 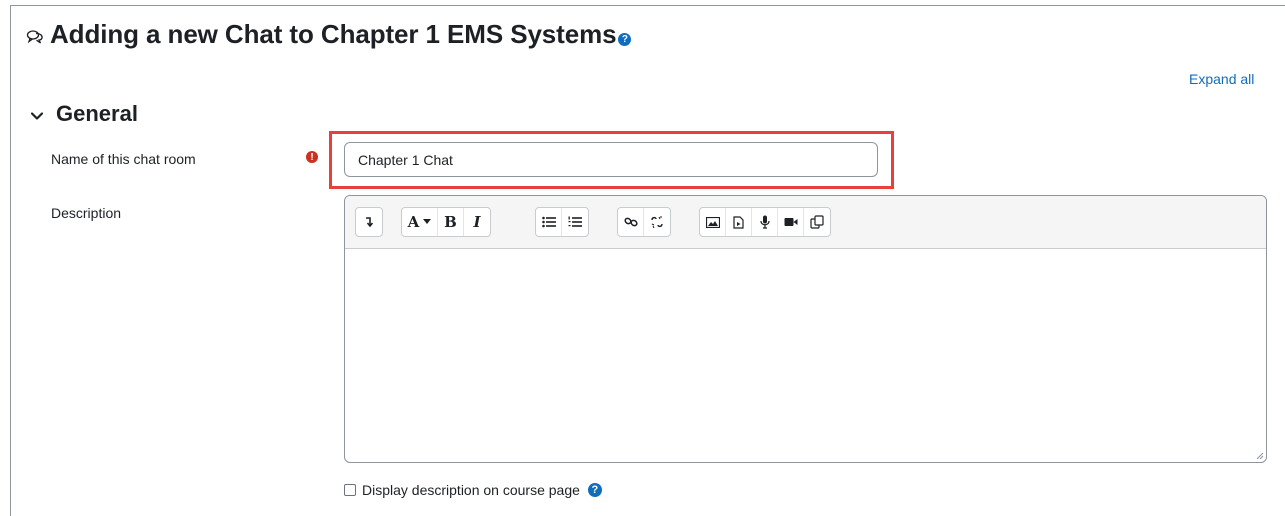 What do you see at coordinates (817, 222) in the screenshot?
I see `manage-files-icon` at bounding box center [817, 222].